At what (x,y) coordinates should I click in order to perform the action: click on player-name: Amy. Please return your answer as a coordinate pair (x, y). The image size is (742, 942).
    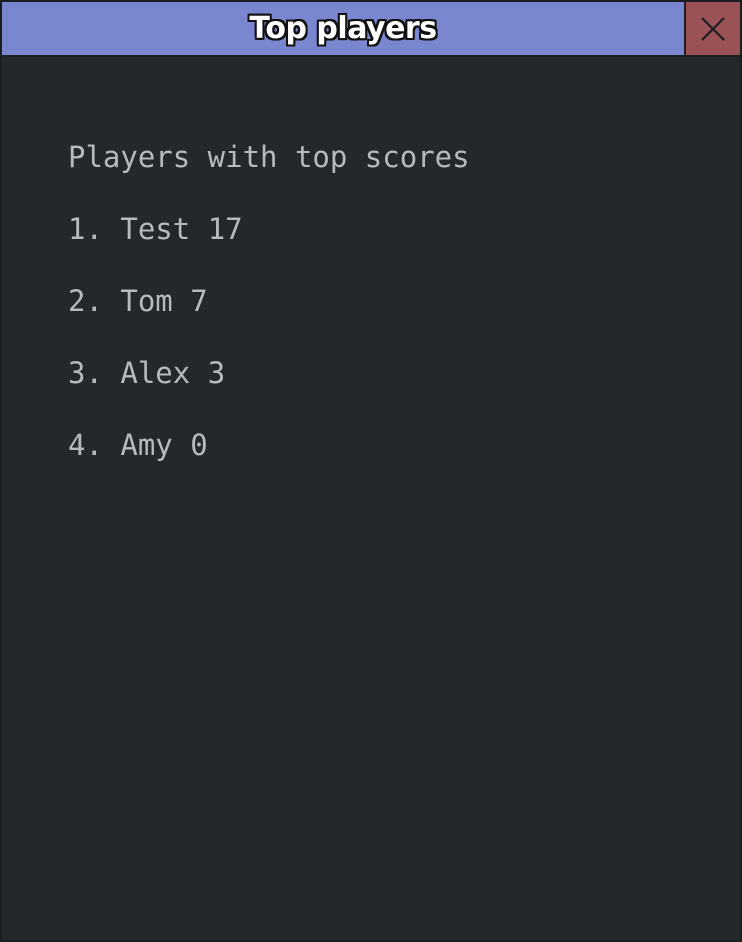
    Looking at the image, I should click on (146, 445).